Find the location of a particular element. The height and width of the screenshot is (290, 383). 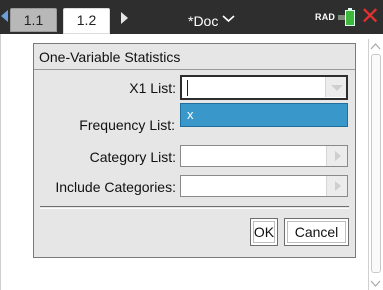

x1-list-dropdown-option: x is located at coordinates (264, 115).